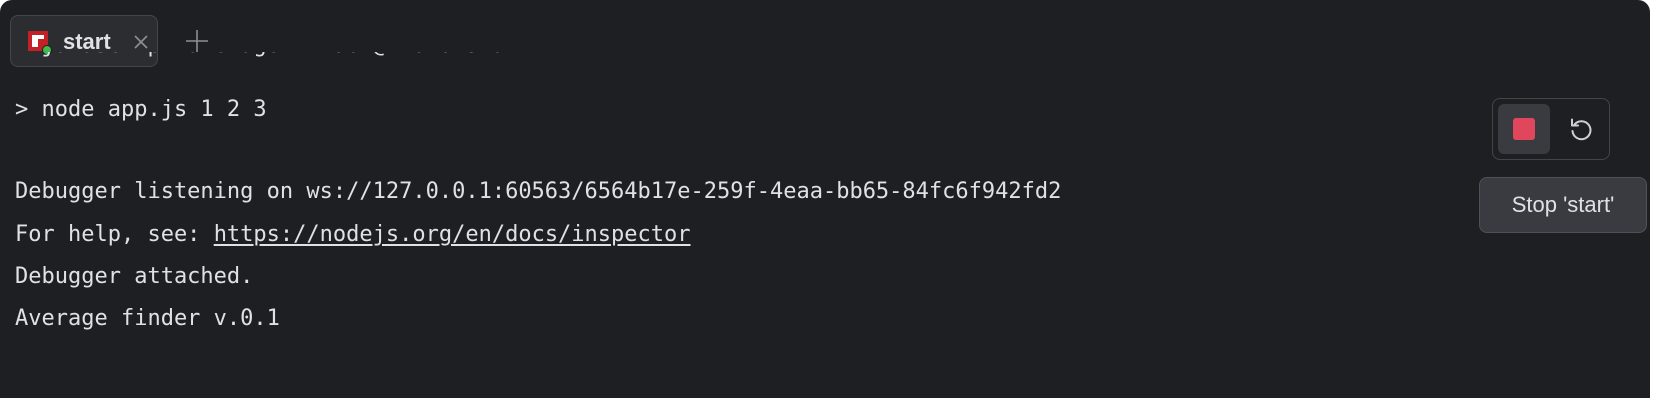 The image size is (1658, 398). What do you see at coordinates (452, 234) in the screenshot?
I see `inspector-docs-link: https://nodejs.org/en/docs/inspector` at bounding box center [452, 234].